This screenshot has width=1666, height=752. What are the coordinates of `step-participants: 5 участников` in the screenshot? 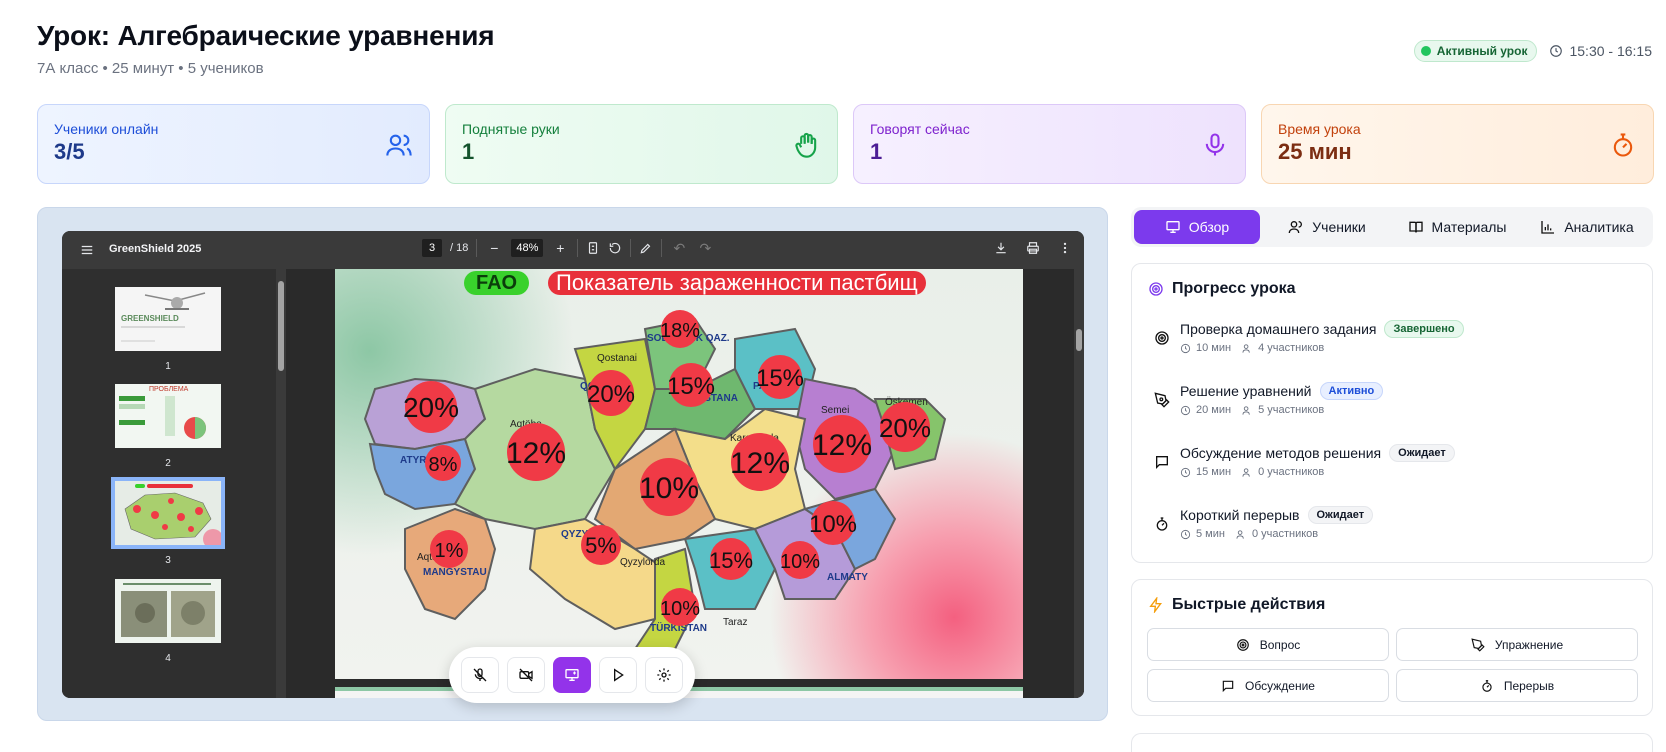 It's located at (1291, 410).